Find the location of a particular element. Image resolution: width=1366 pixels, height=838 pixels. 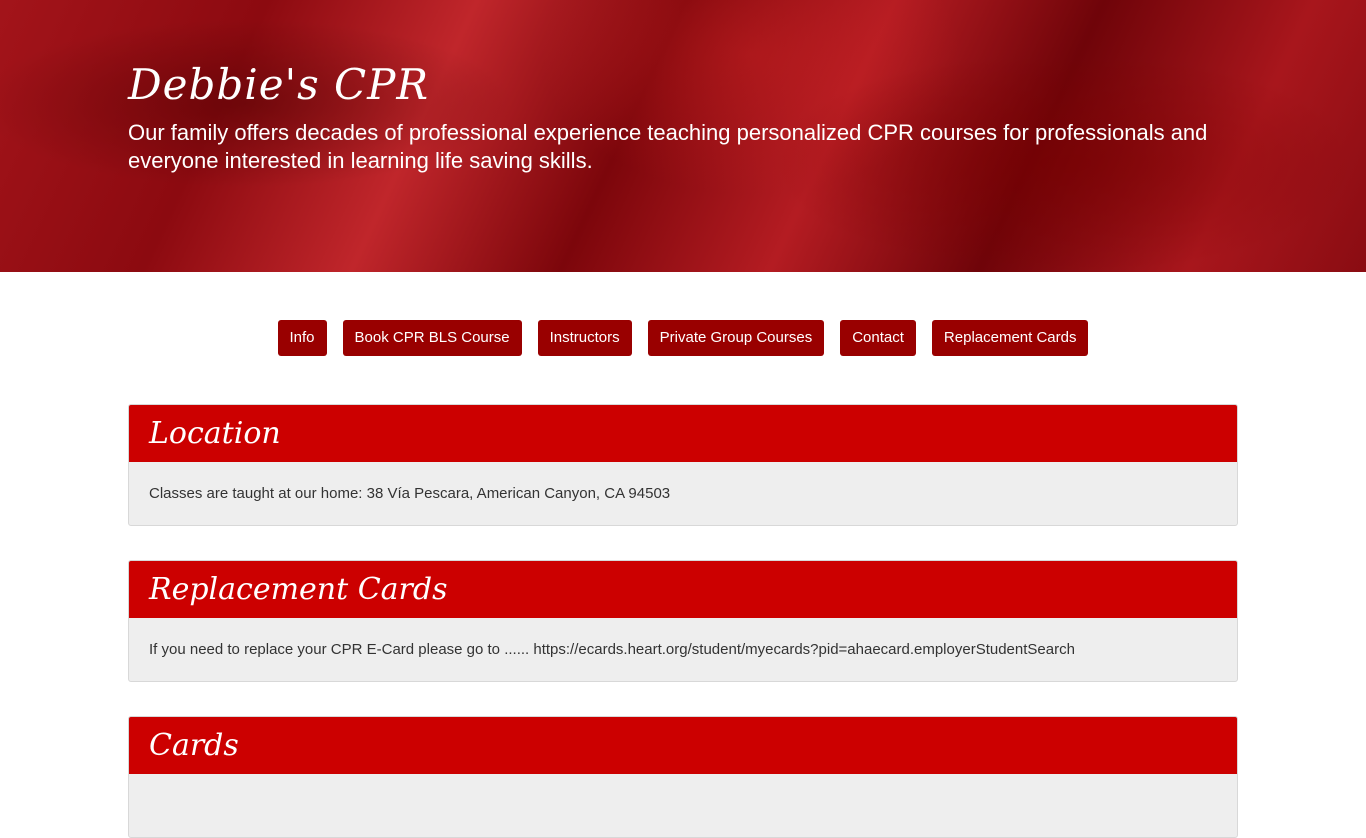

nav-replacement-cards-button: Replacement Cards is located at coordinates (1010, 338).